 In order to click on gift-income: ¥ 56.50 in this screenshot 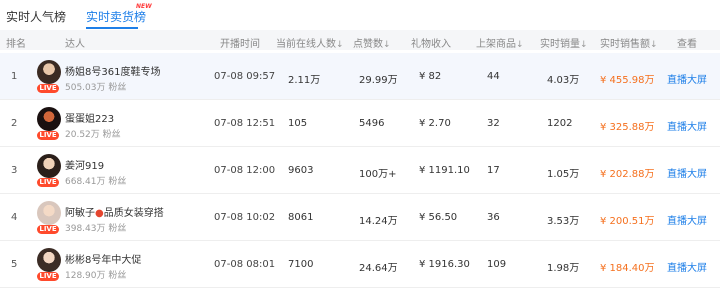, I will do `click(438, 217)`.